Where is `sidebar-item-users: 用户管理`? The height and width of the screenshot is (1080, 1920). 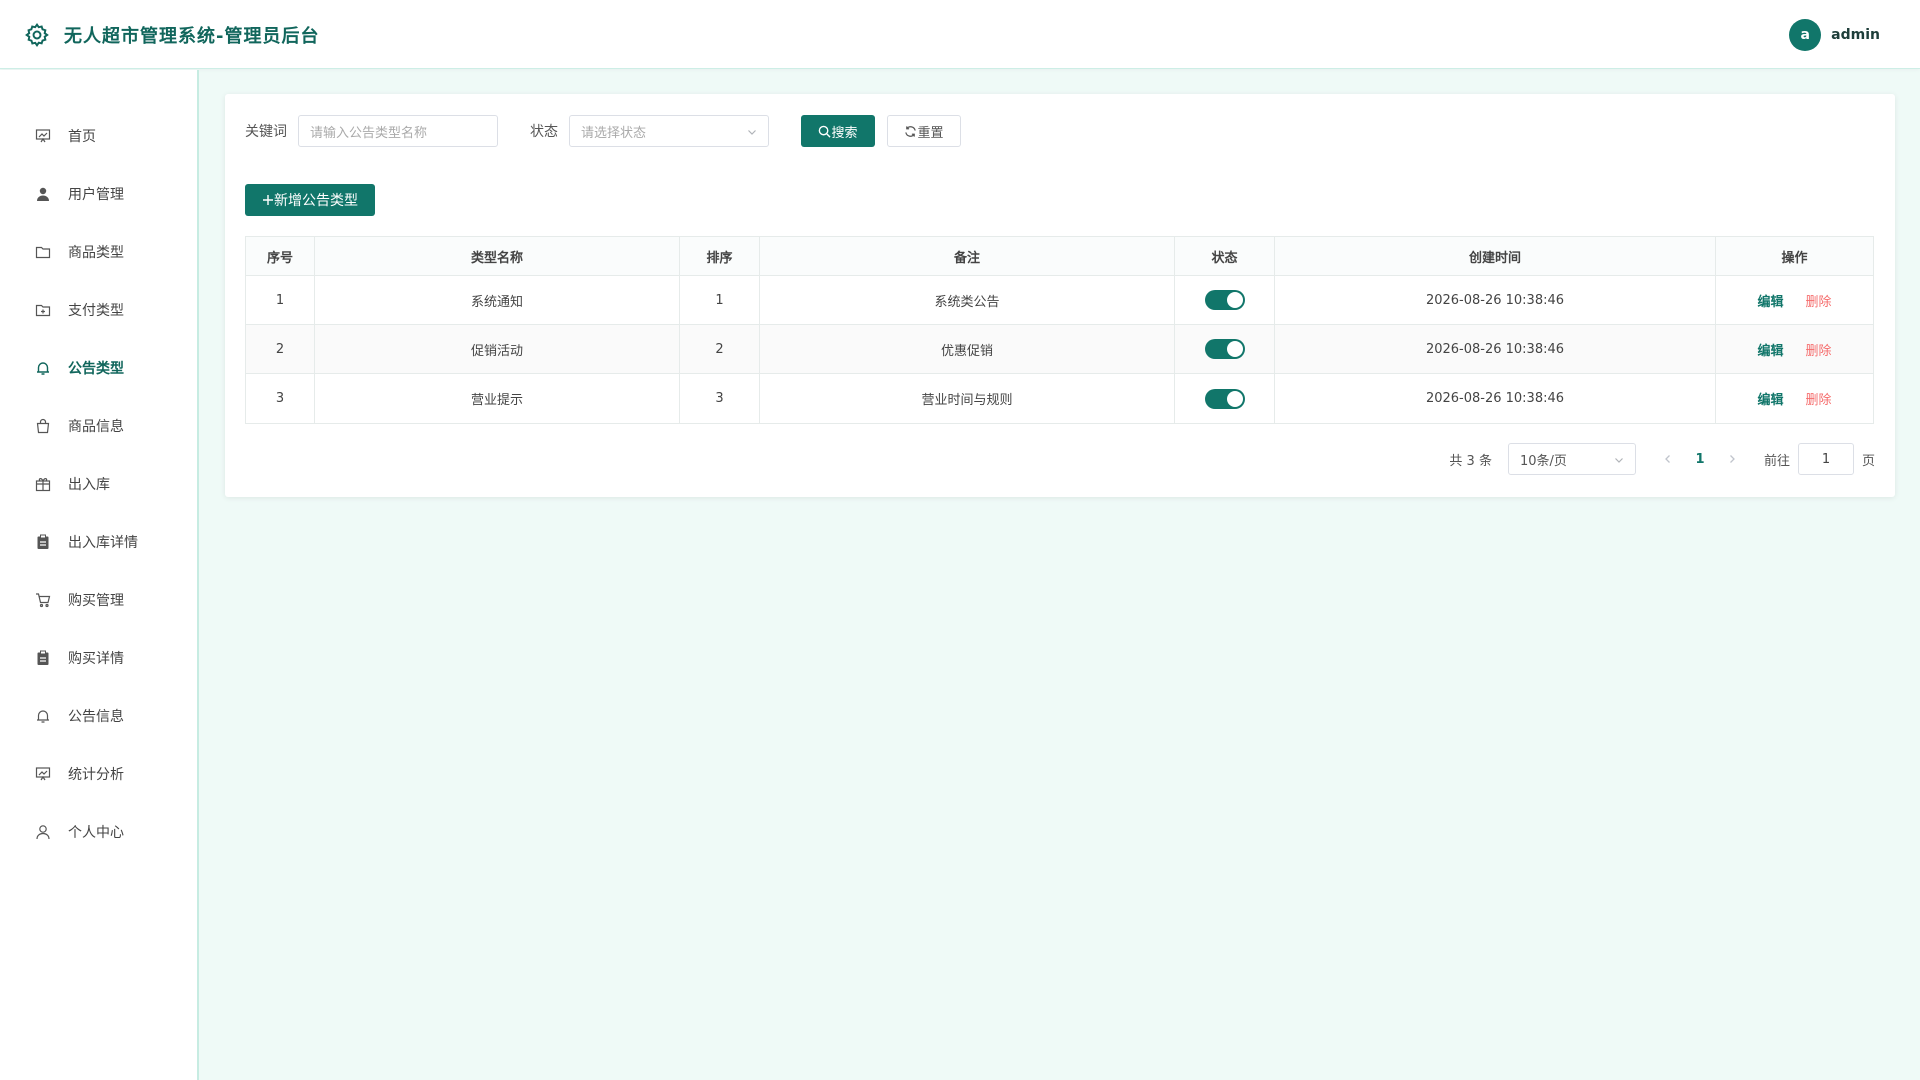 sidebar-item-users: 用户管理 is located at coordinates (98, 194).